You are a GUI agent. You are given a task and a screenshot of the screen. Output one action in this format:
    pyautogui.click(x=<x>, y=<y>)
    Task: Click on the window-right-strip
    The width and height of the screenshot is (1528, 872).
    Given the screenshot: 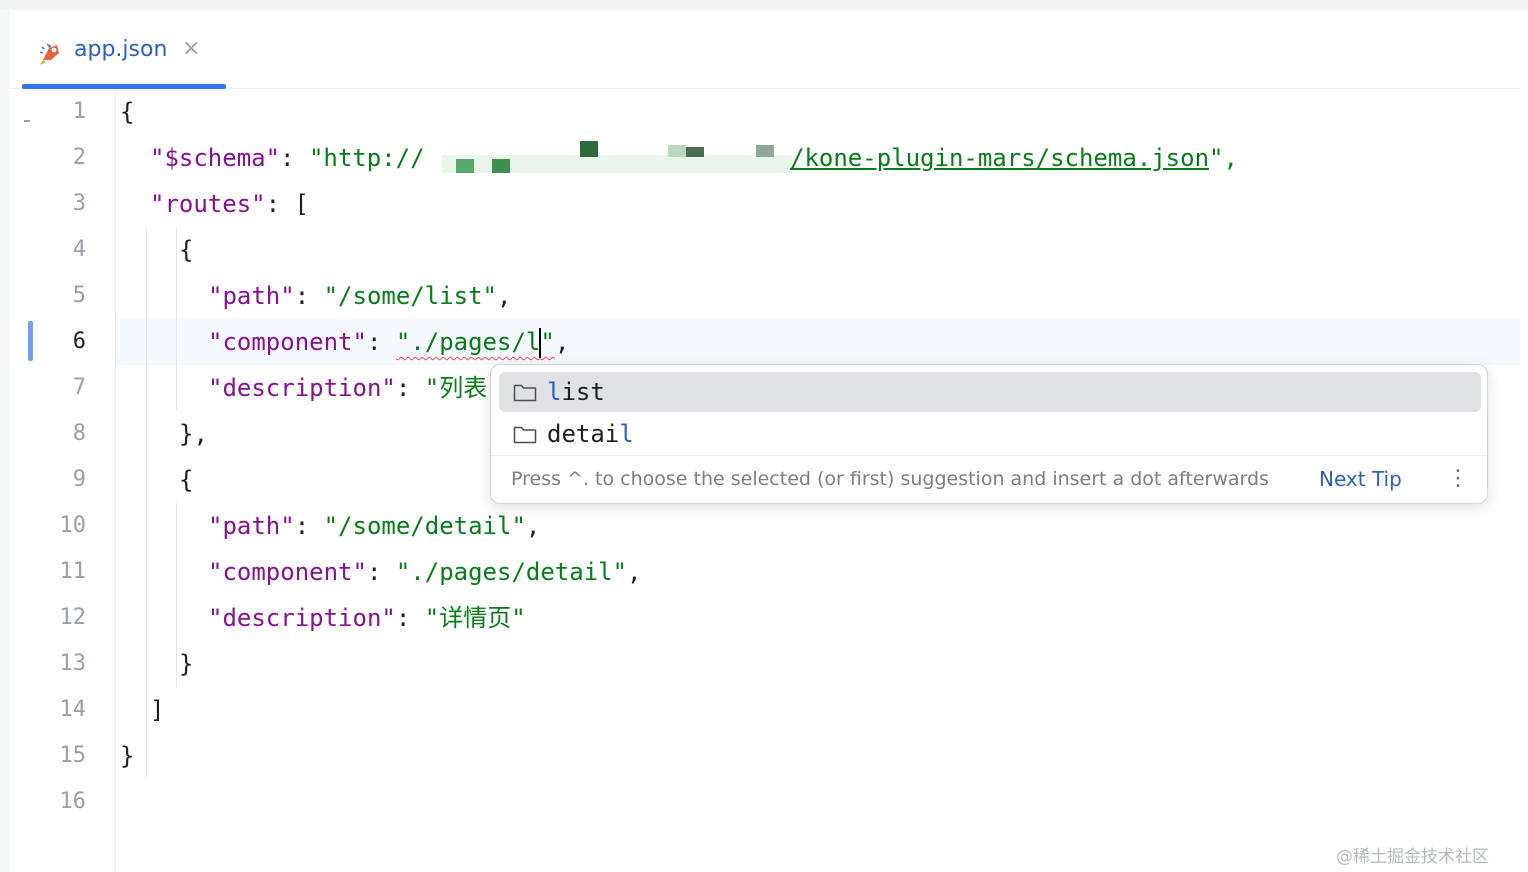 What is the action you would take?
    pyautogui.click(x=1524, y=441)
    